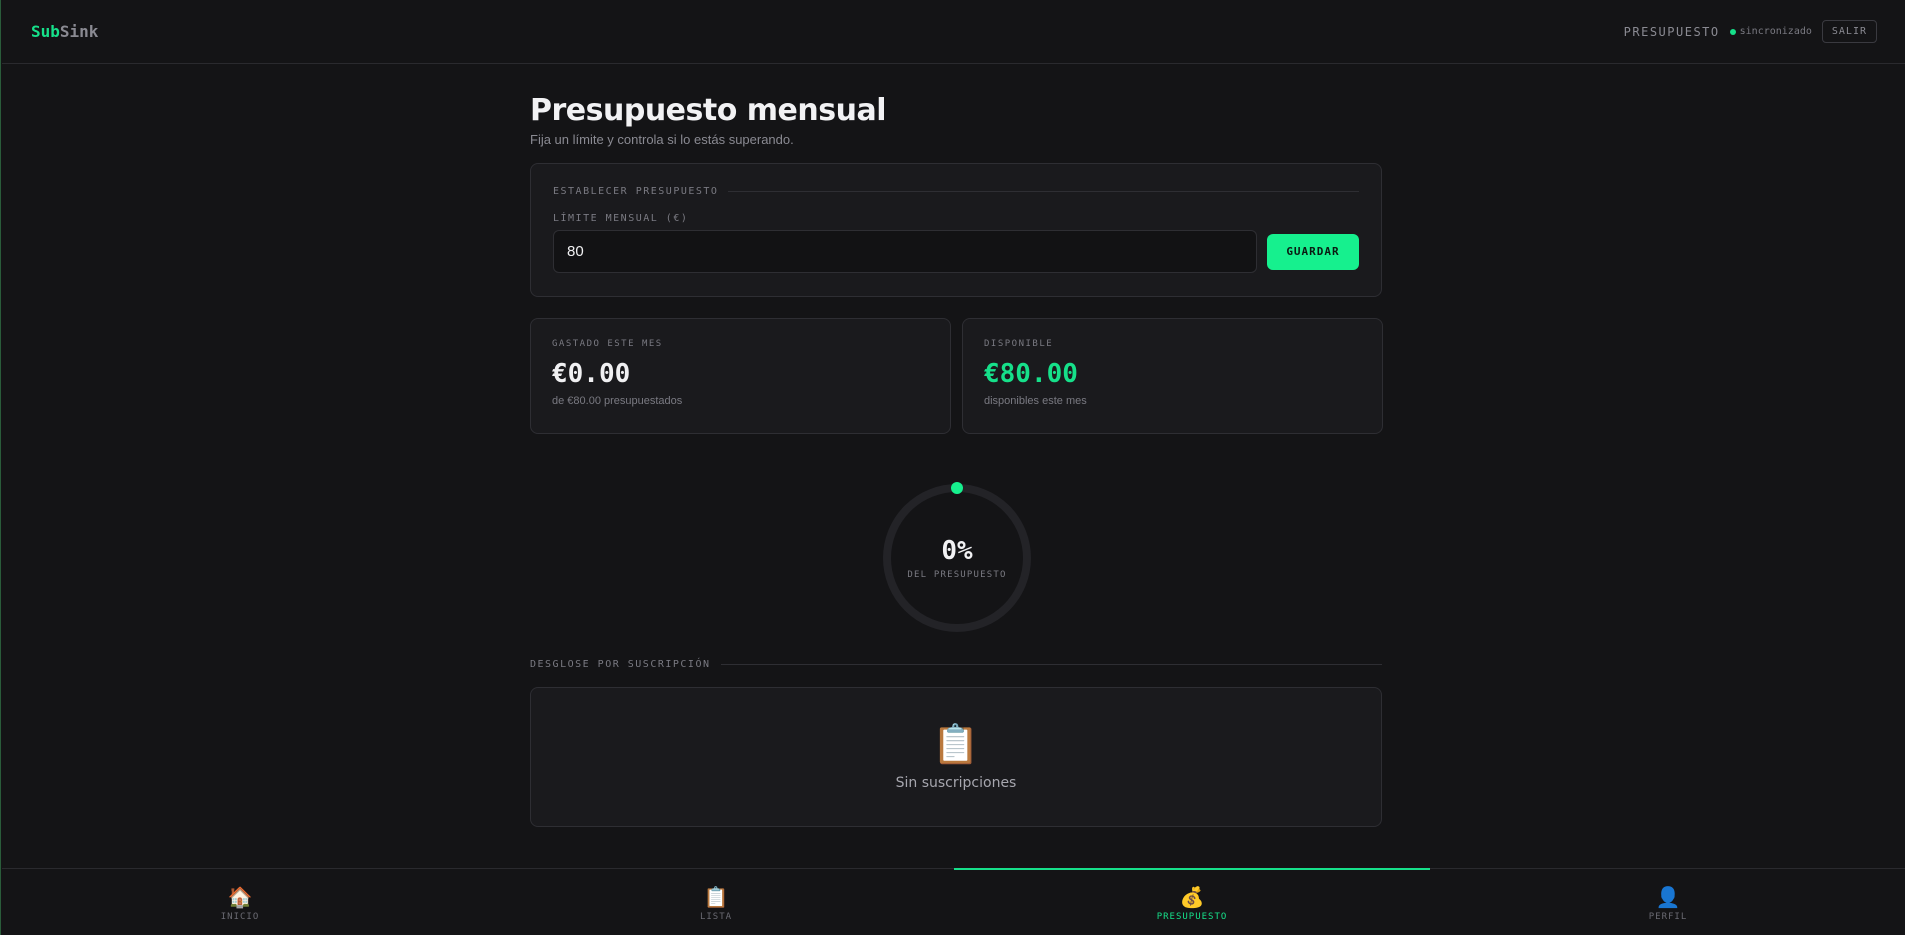  What do you see at coordinates (79, 31) in the screenshot?
I see `brand-part-2: Sink` at bounding box center [79, 31].